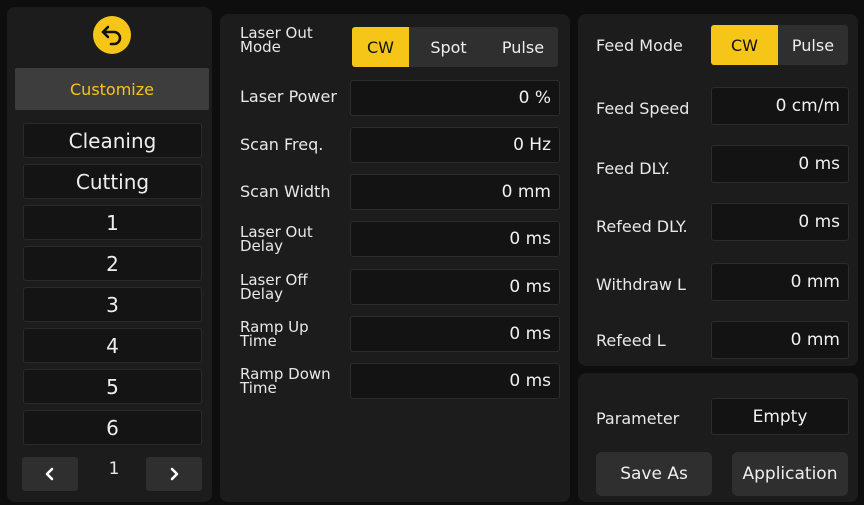 This screenshot has width=864, height=505. I want to click on sidebar-item-cutting: Cutting, so click(112, 181).